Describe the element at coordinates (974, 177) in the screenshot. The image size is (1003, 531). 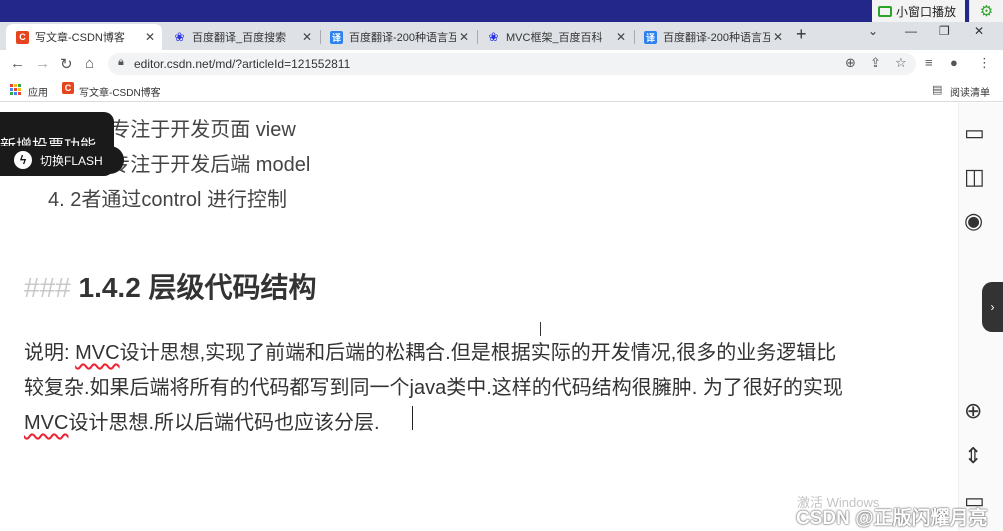
I see `layout-split-icon: ◫` at that location.